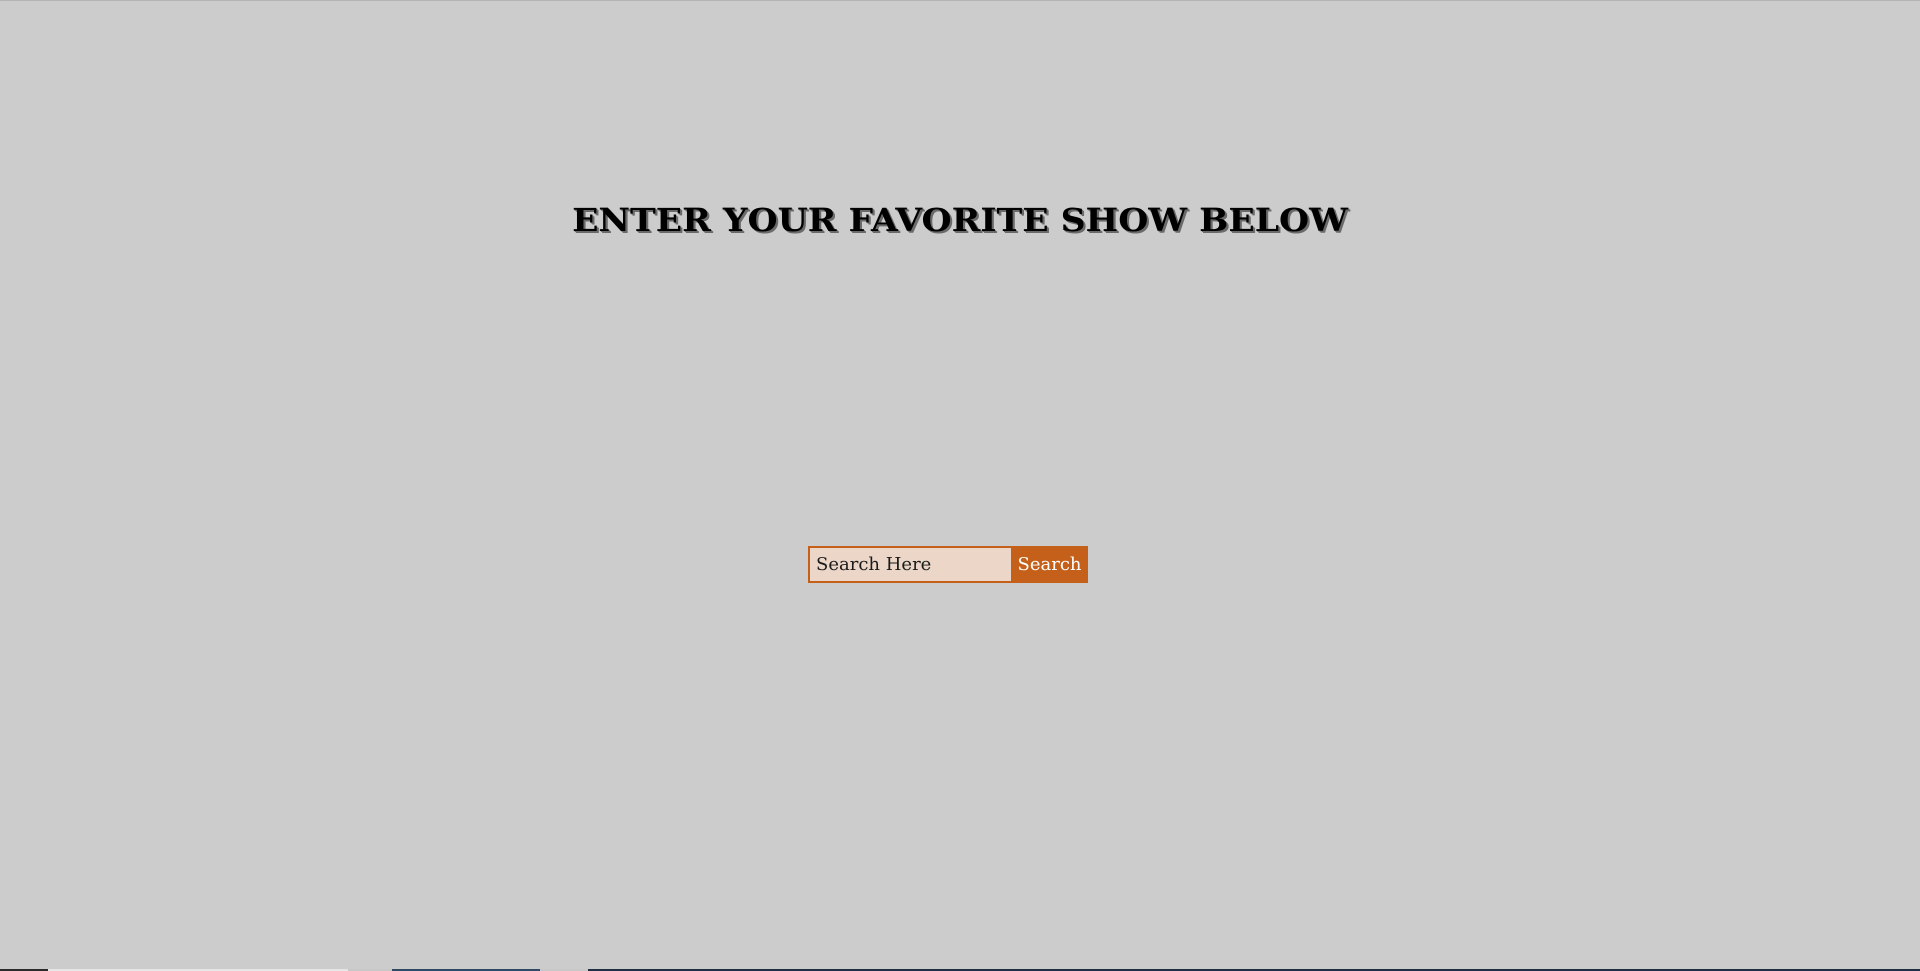 Image resolution: width=1920 pixels, height=971 pixels. Describe the element at coordinates (909, 564) in the screenshot. I see `search-input` at that location.